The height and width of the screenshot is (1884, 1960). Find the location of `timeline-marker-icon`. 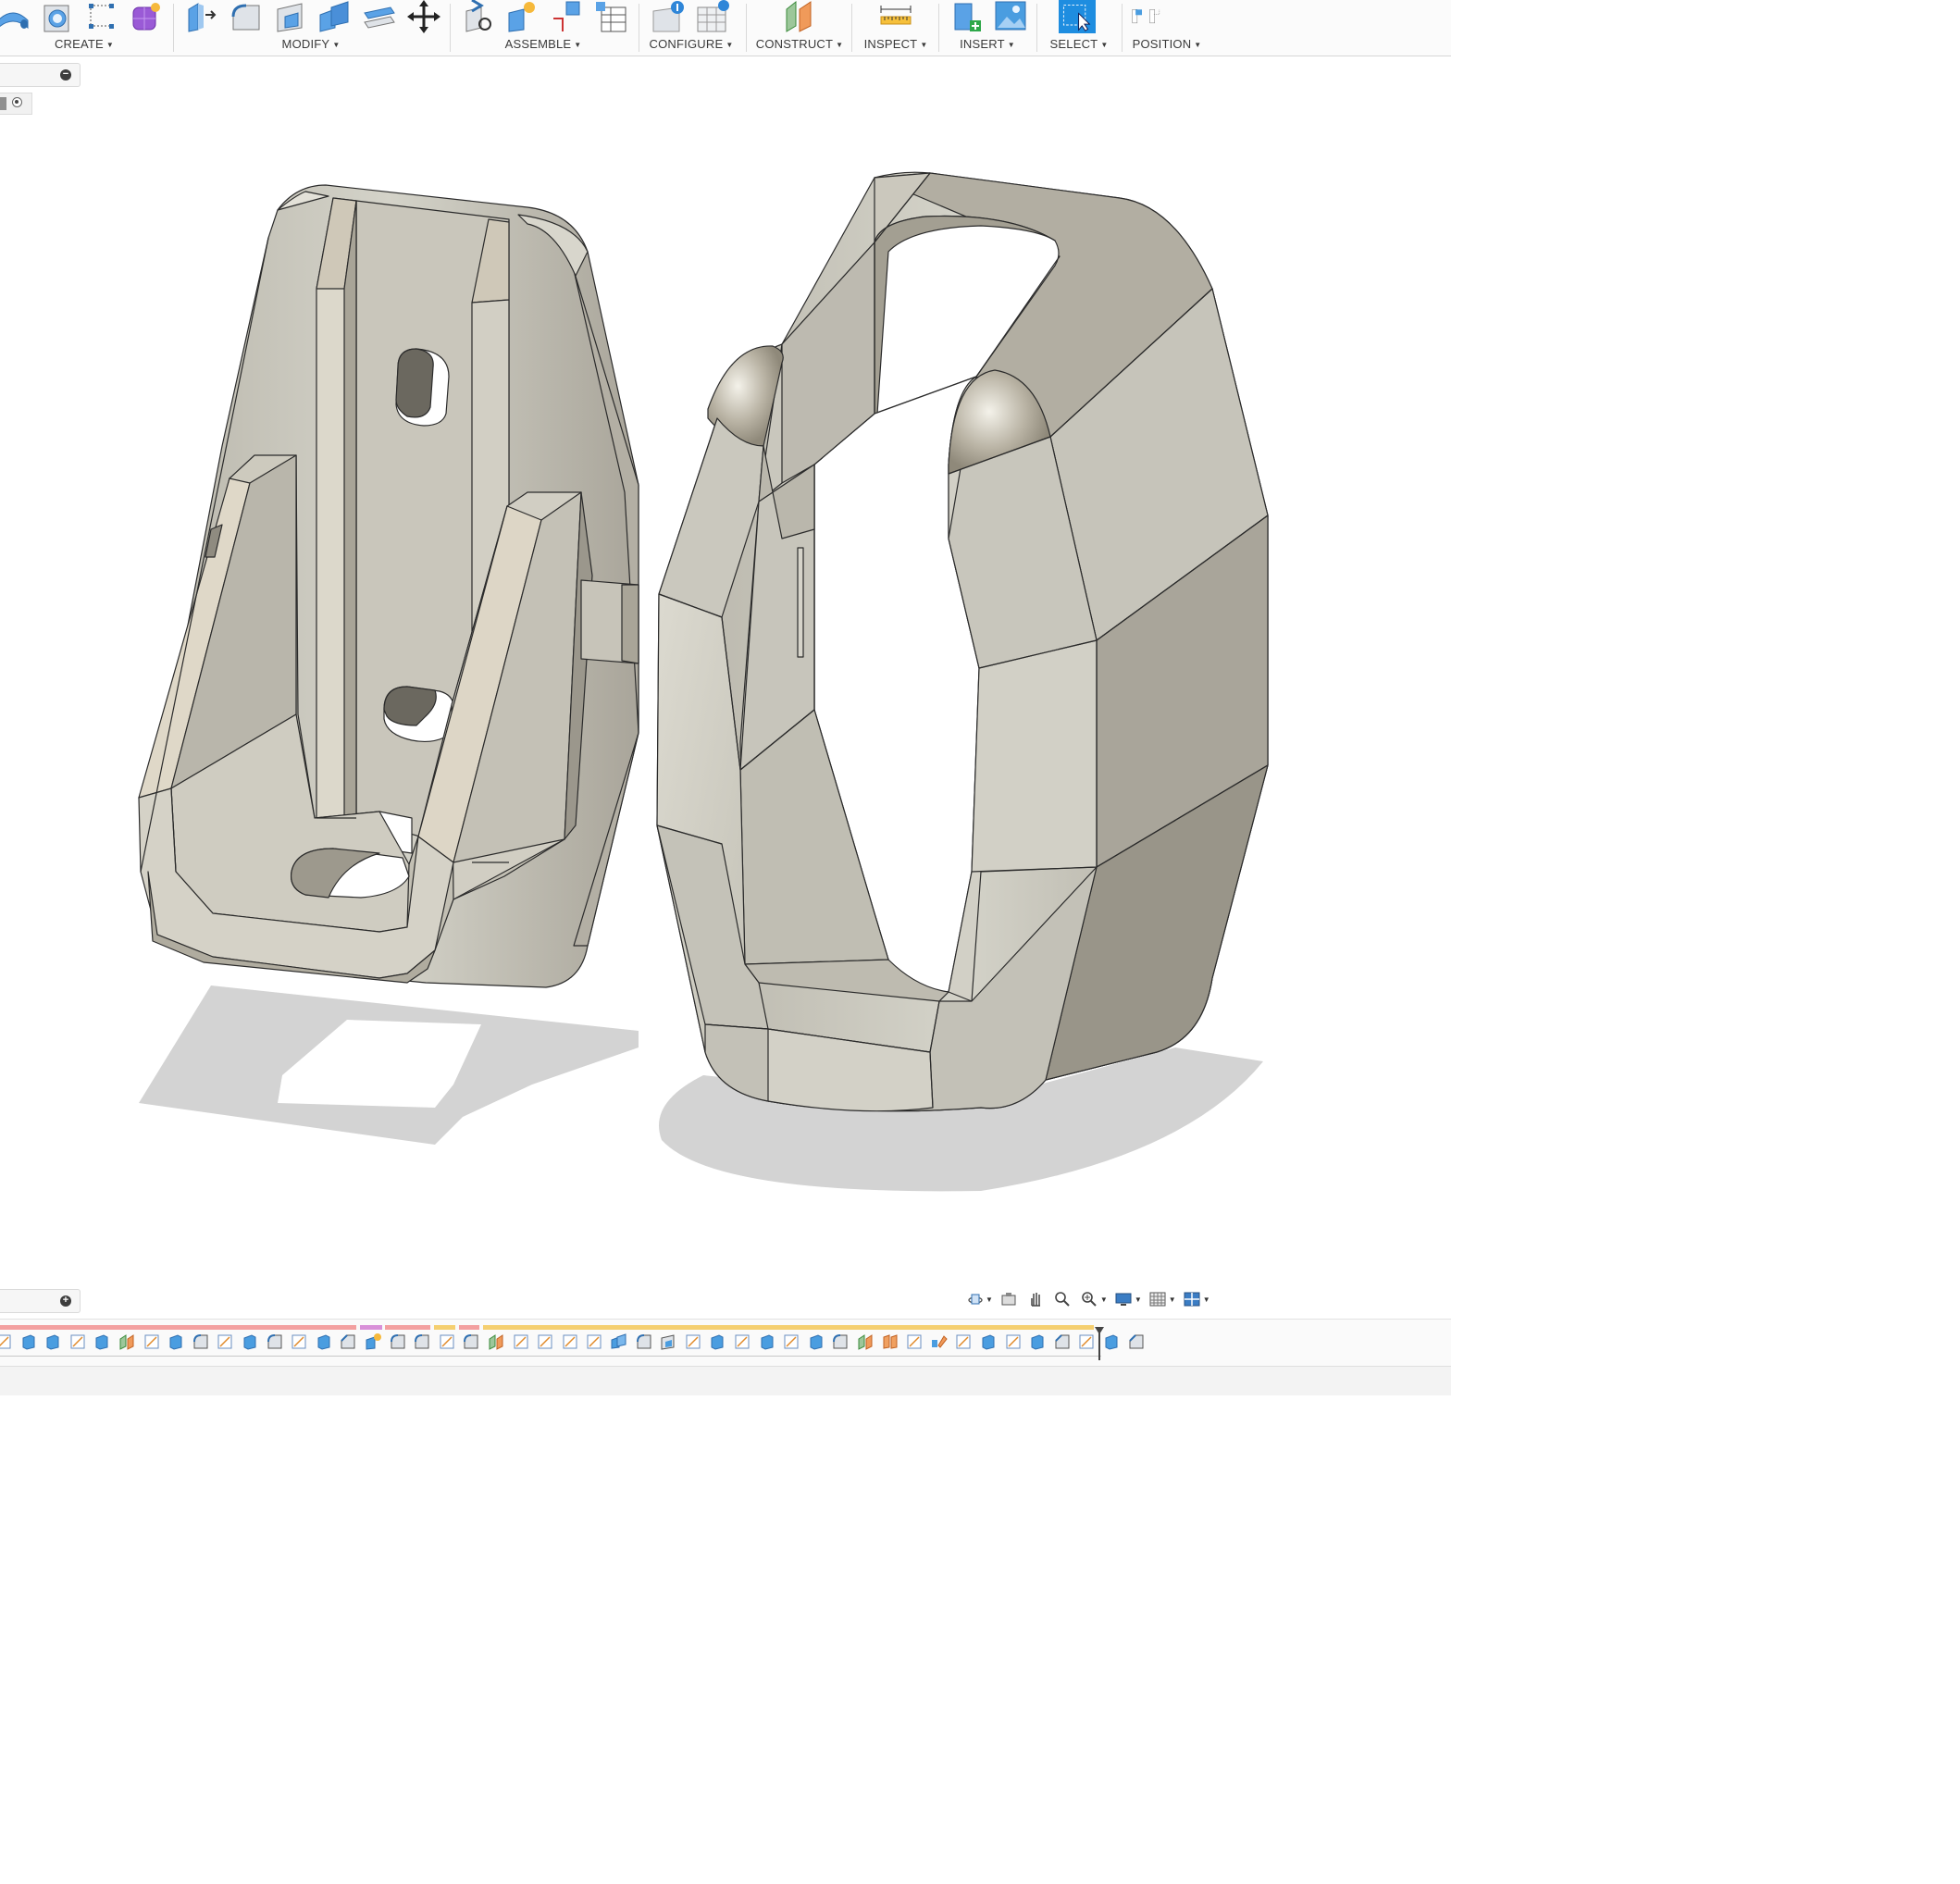

timeline-marker-icon is located at coordinates (1099, 1343).